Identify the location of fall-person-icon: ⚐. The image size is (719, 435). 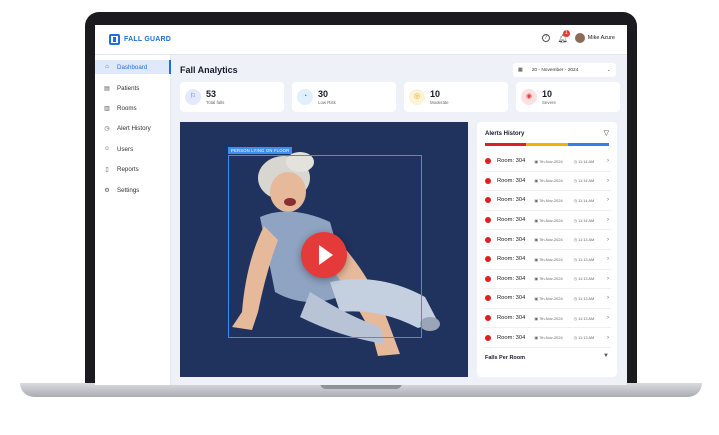
(193, 97).